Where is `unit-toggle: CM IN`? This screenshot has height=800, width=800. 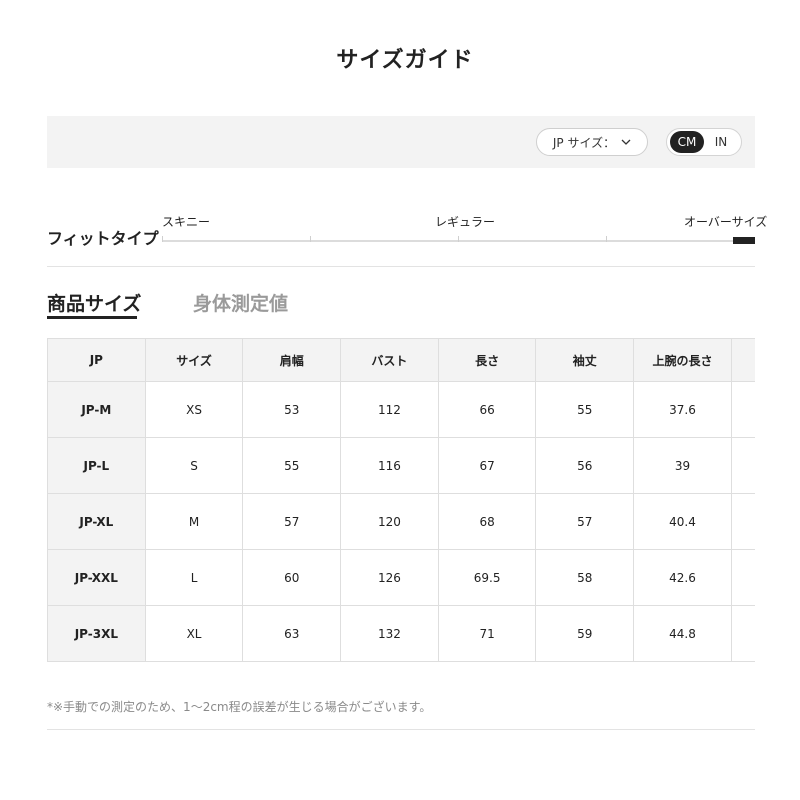 unit-toggle: CM IN is located at coordinates (704, 142).